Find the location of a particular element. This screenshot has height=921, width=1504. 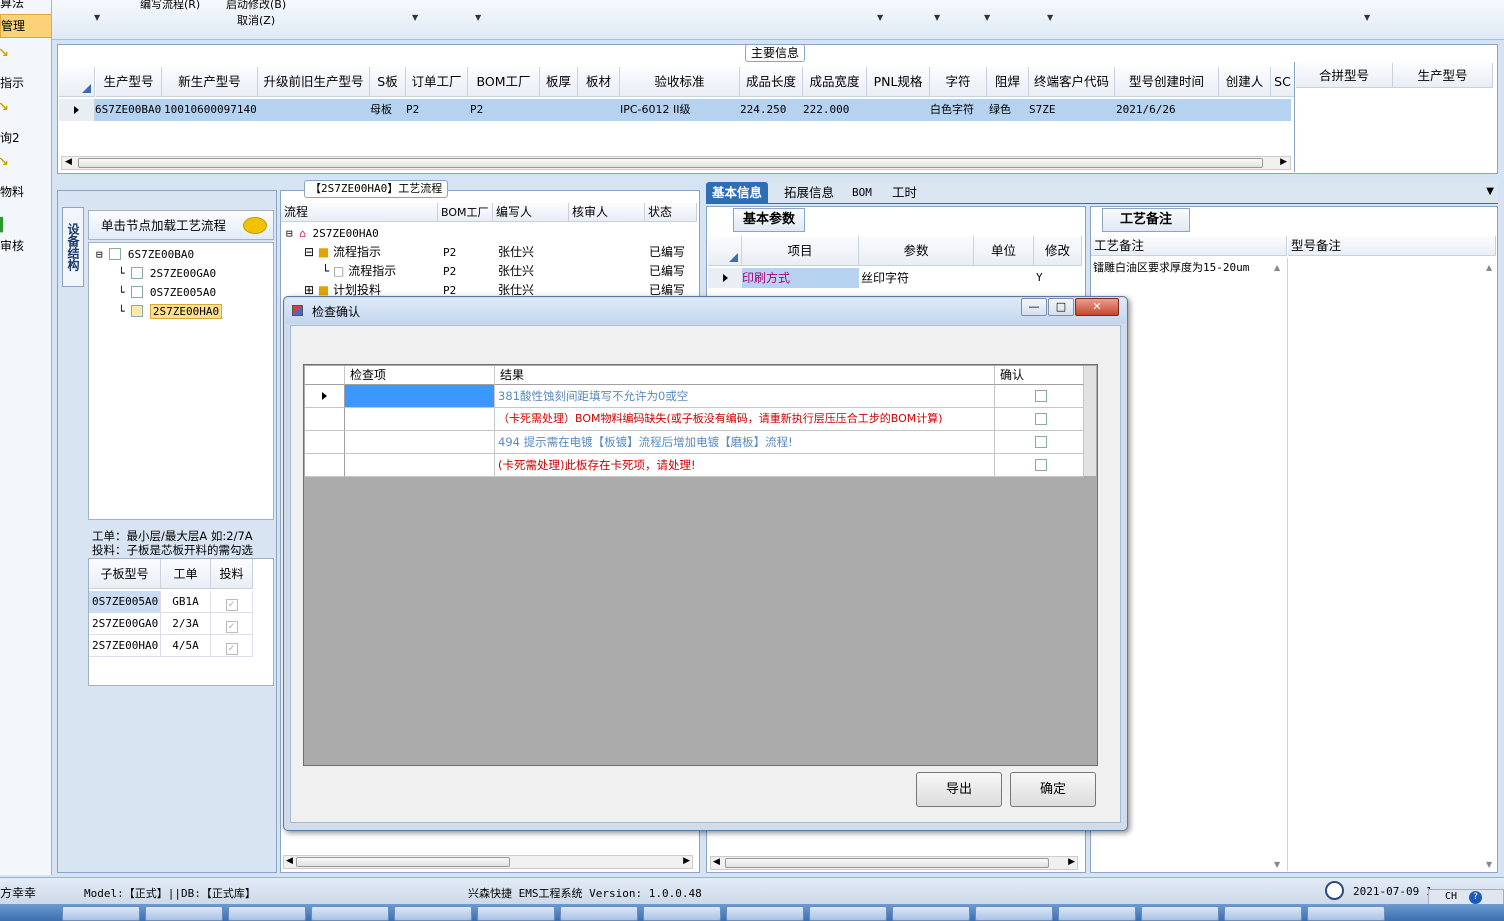

cell: 494 提示需在电镀【板镀】流程后增加电镀【磨板】流程! is located at coordinates (745, 442).